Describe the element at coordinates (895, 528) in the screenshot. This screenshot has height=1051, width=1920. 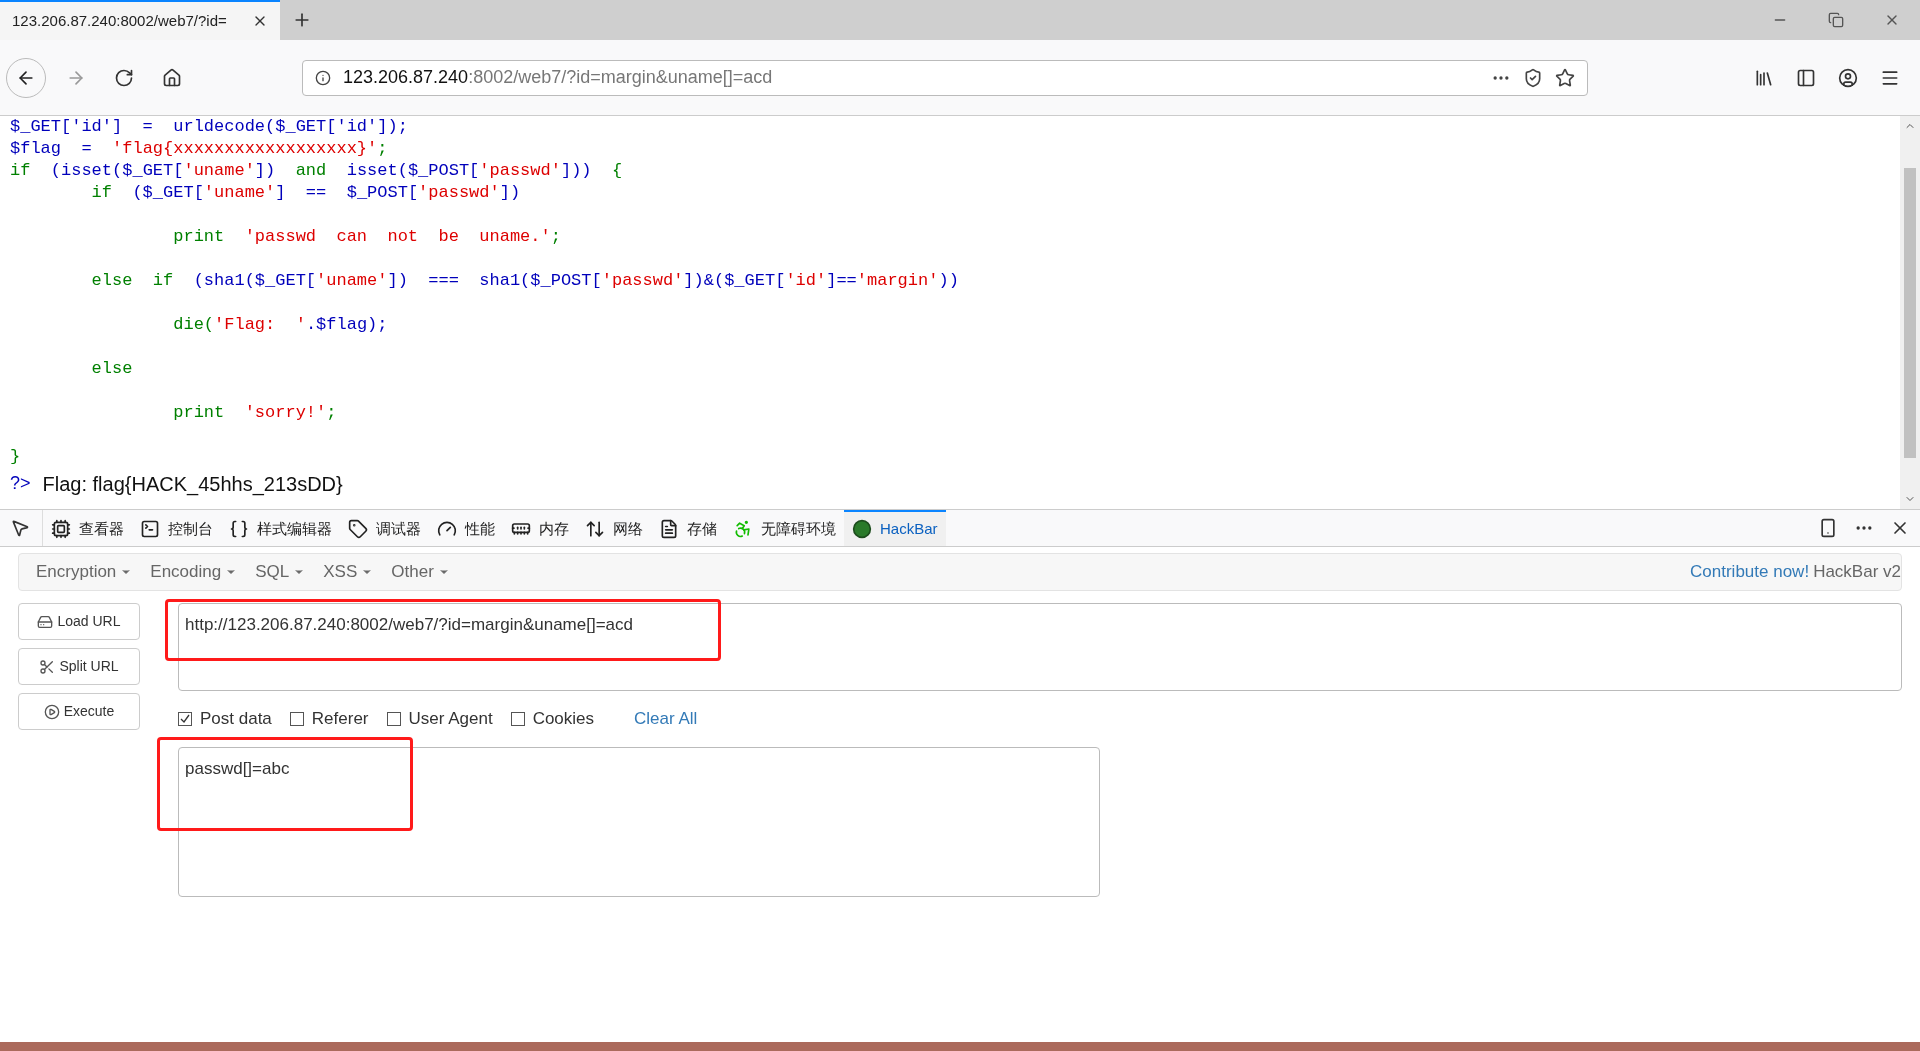
I see `devtools-tab: HackBar` at that location.